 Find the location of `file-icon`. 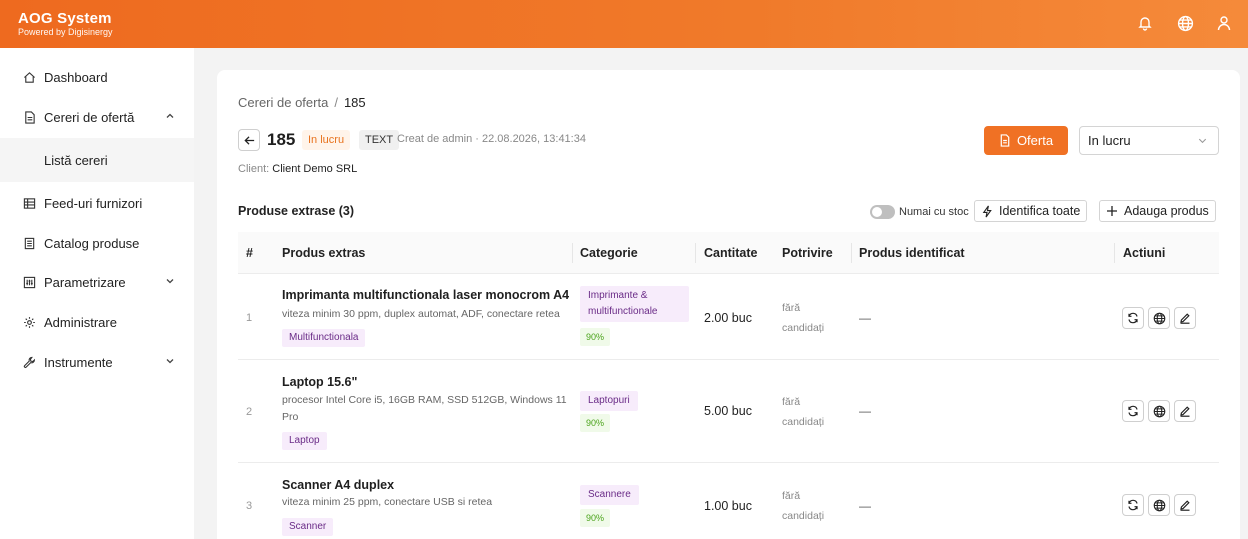

file-icon is located at coordinates (1005, 140).